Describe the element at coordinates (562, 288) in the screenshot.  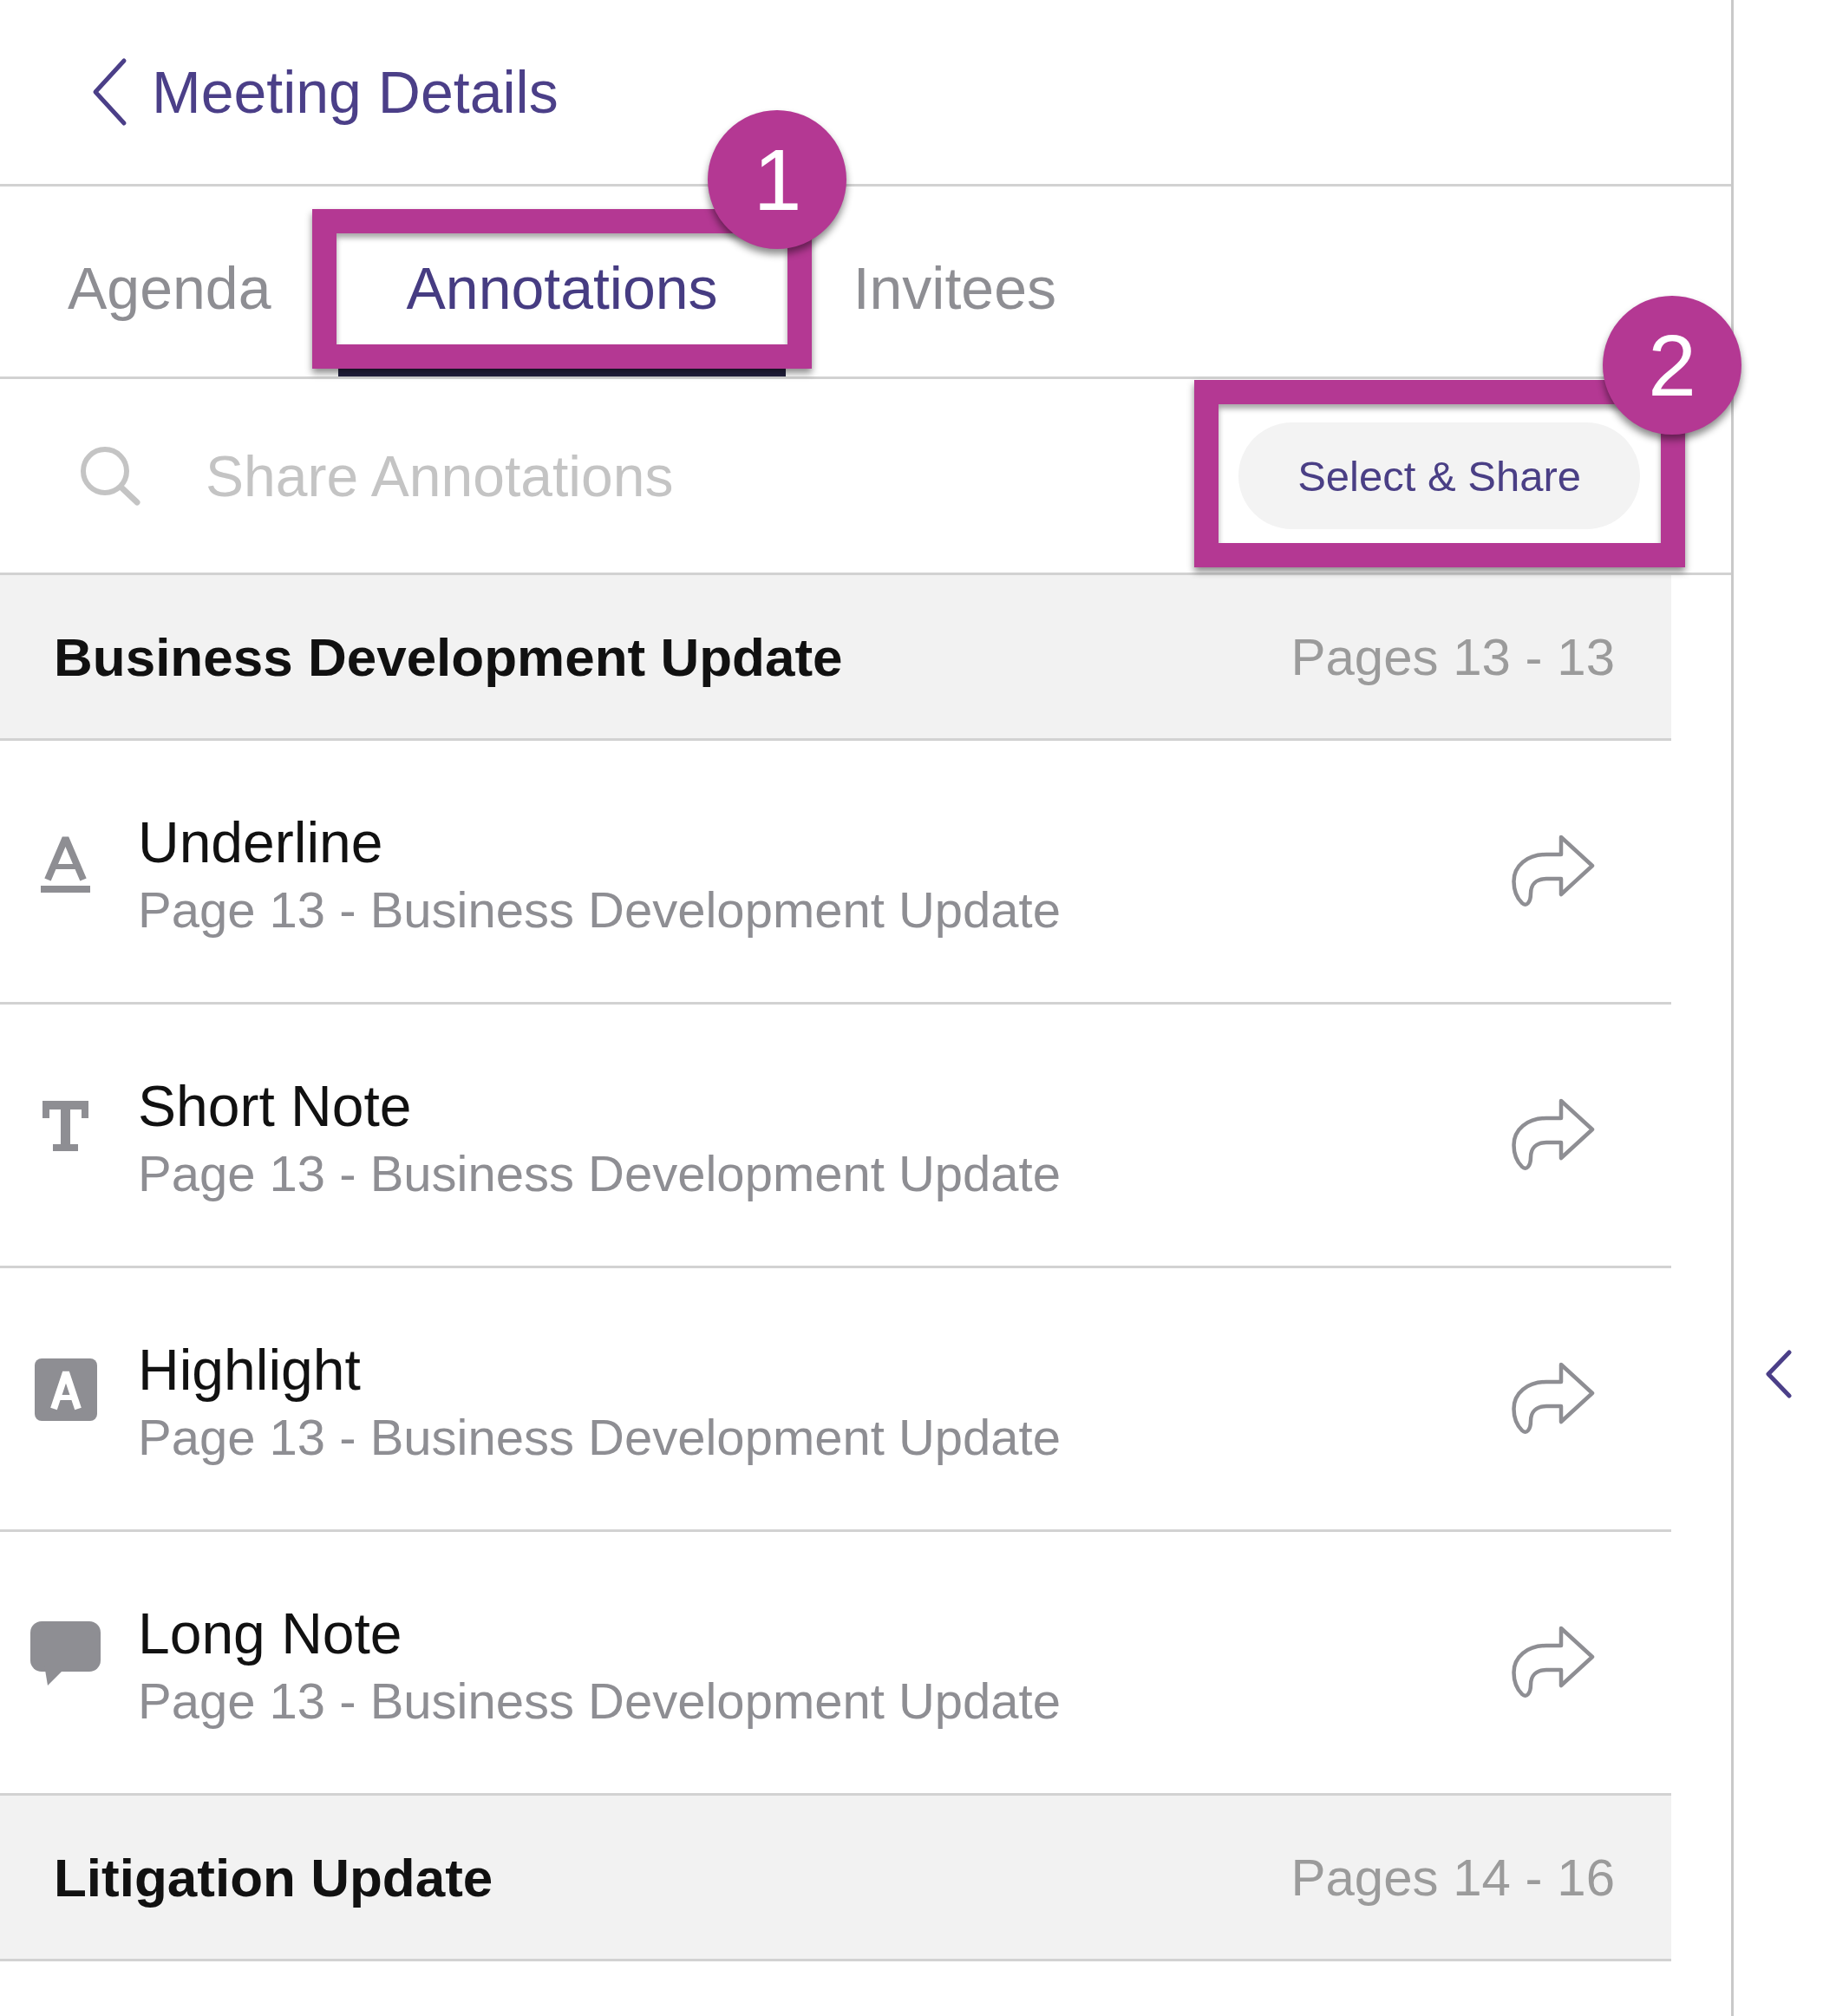
I see `tab: Annotations` at that location.